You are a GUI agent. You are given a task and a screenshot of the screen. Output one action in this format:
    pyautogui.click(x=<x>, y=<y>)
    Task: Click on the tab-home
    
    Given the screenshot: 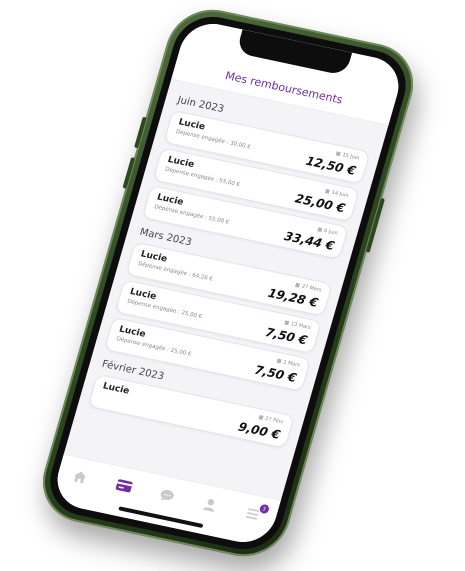 What is the action you would take?
    pyautogui.click(x=80, y=477)
    